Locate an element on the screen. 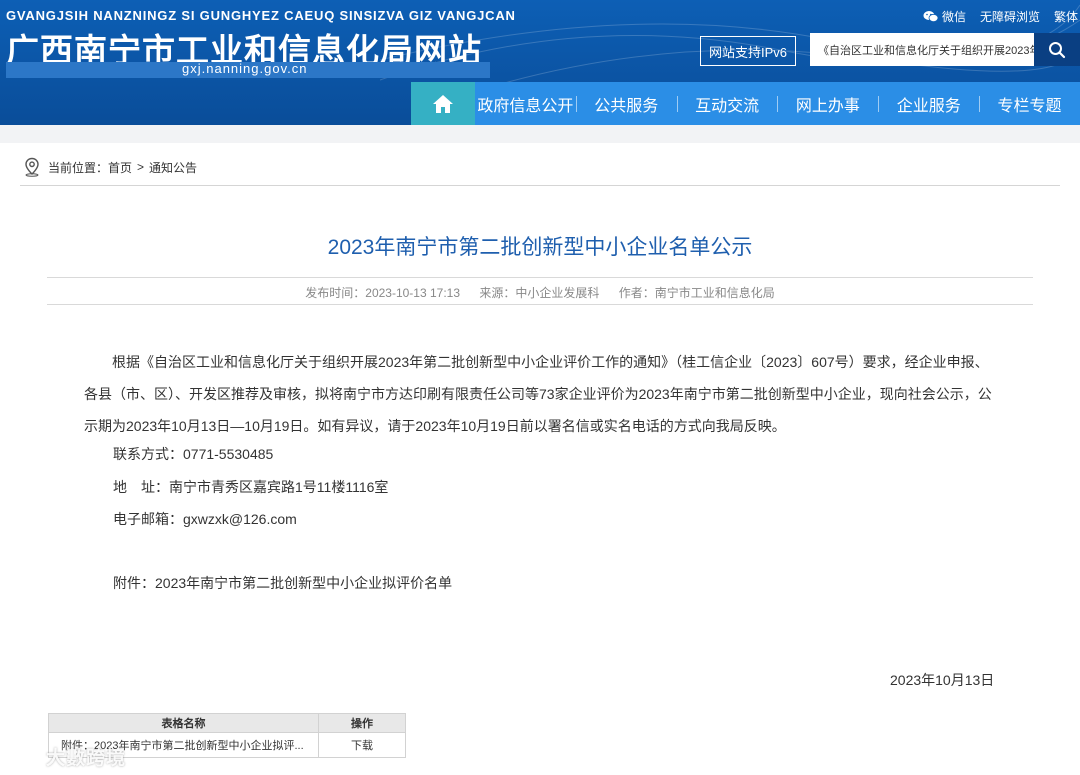 The width and height of the screenshot is (1080, 775). search-icon is located at coordinates (1057, 49).